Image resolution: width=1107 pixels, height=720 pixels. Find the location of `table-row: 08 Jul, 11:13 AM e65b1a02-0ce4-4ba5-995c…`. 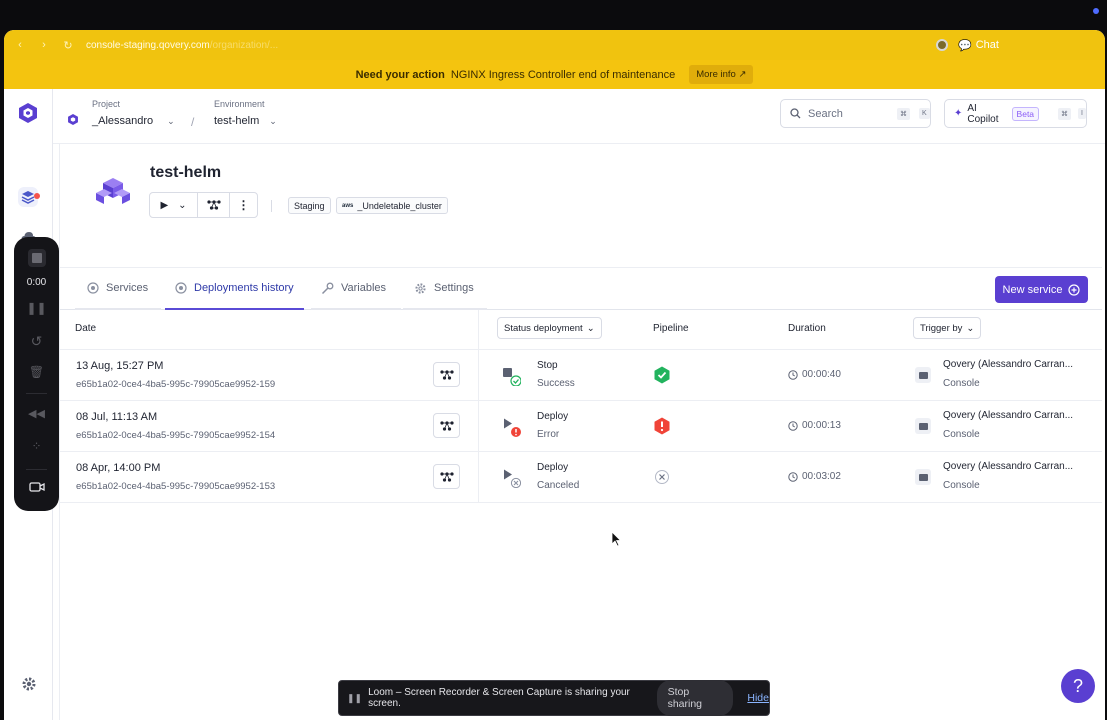

table-row: 08 Jul, 11:13 AM e65b1a02-0ce4-4ba5-995c… is located at coordinates (581, 426).